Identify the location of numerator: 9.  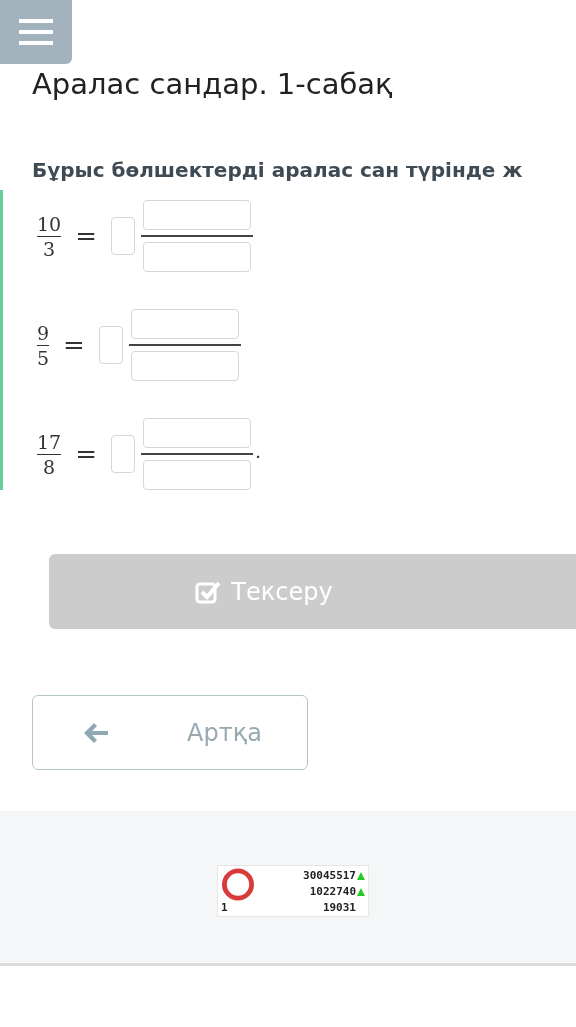
(43, 332).